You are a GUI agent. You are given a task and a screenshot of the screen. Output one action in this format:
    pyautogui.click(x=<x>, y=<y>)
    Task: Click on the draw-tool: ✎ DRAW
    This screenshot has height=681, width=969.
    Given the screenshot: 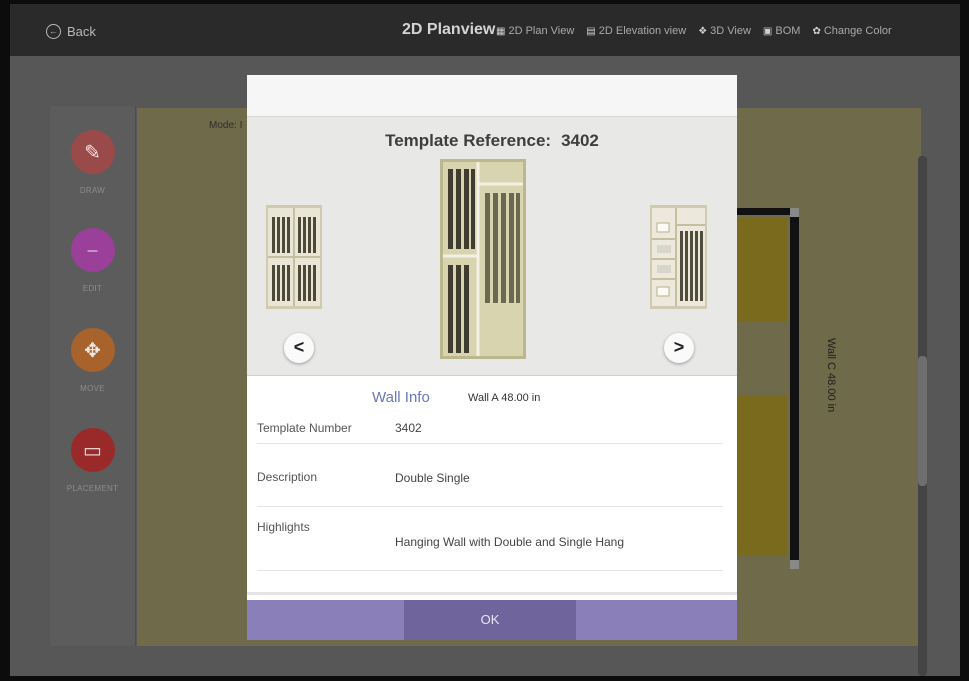 What is the action you would take?
    pyautogui.click(x=92, y=162)
    